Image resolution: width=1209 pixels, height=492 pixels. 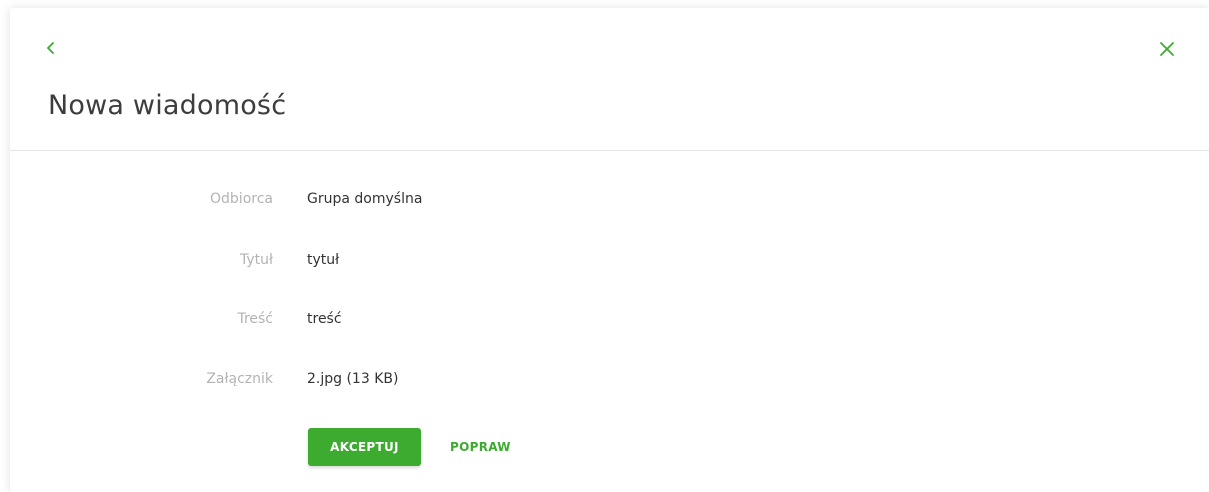 What do you see at coordinates (365, 199) in the screenshot?
I see `recipient-value: Grupa domyślna` at bounding box center [365, 199].